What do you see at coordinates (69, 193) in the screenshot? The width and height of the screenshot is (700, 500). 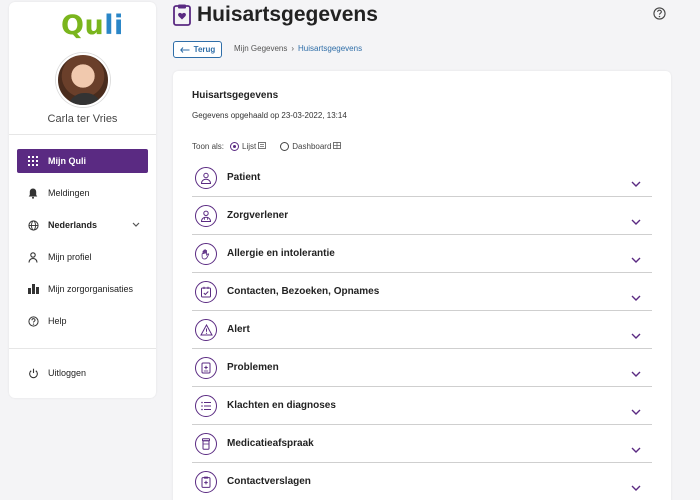 I see `sidebar-item-label: Meldingen` at bounding box center [69, 193].